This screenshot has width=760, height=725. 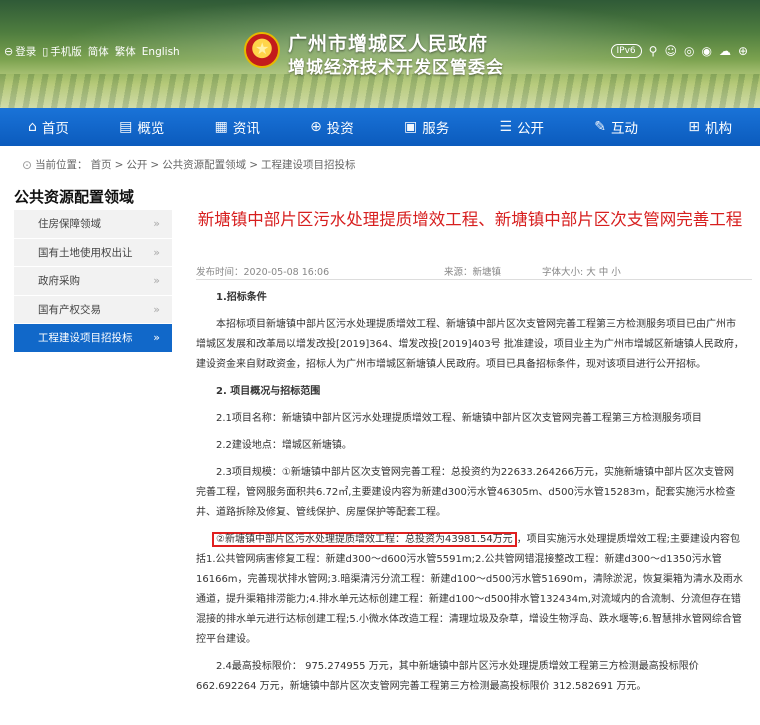 What do you see at coordinates (284, 445) in the screenshot?
I see `paragraph: 2.2建设地点：增城区新塘镇。` at bounding box center [284, 445].